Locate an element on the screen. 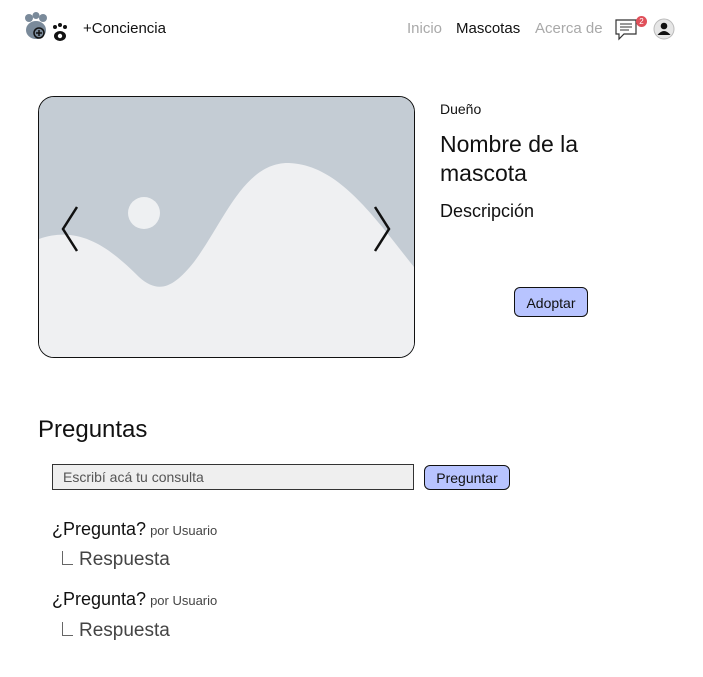 This screenshot has width=703, height=677. pet-name: Nombre de la mascota is located at coordinates (509, 158).